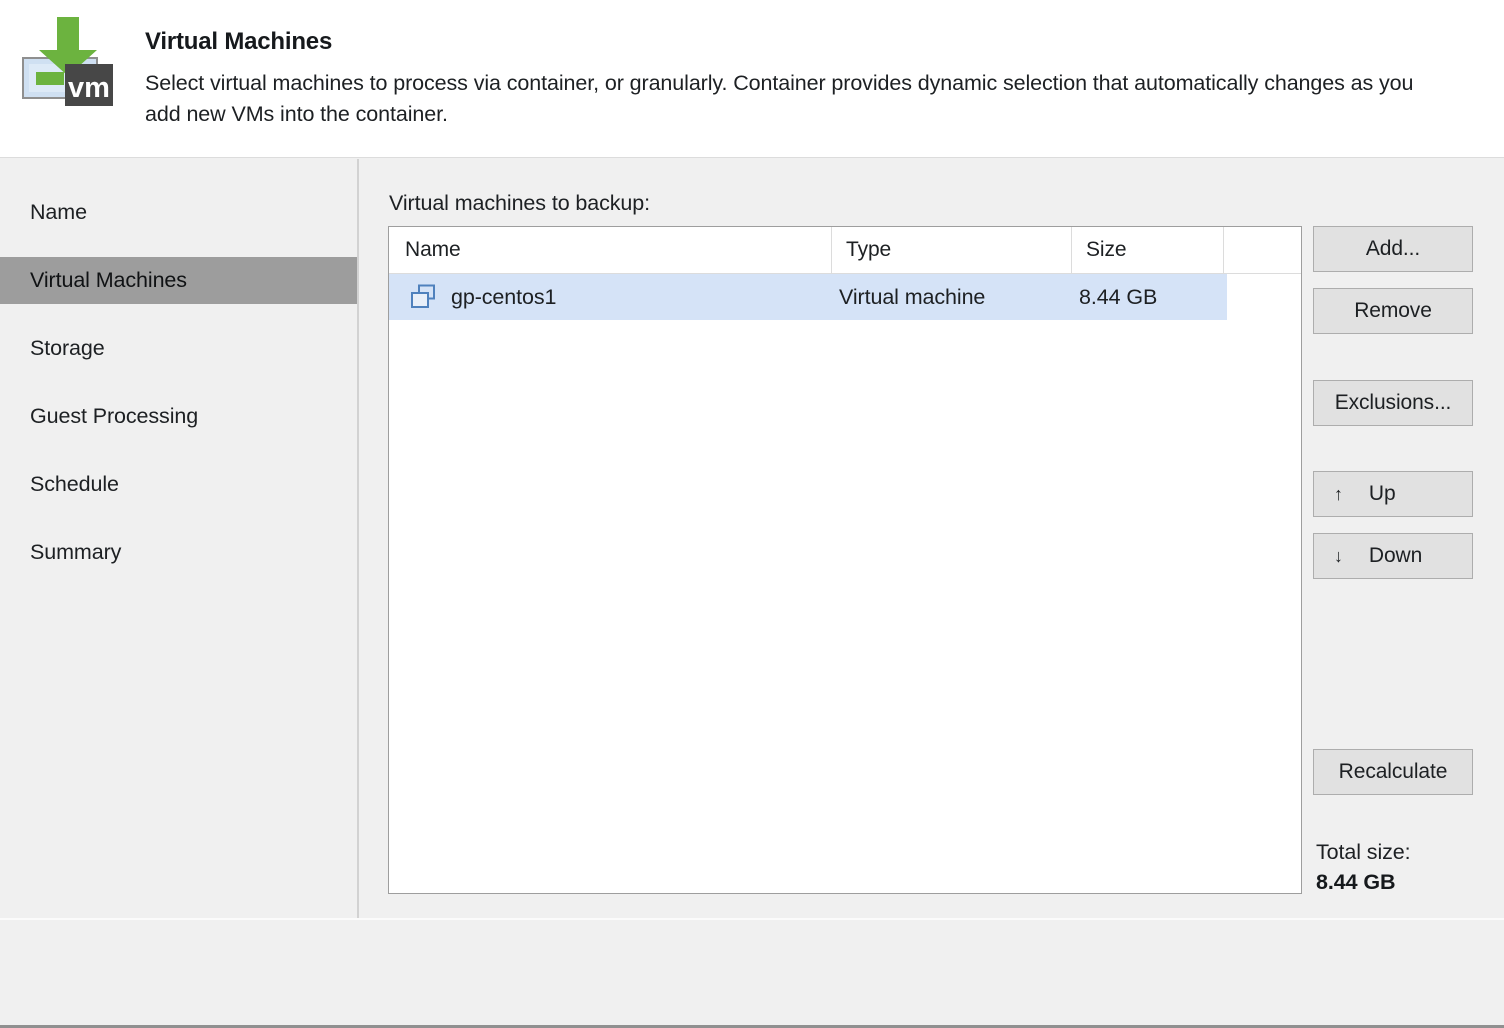 This screenshot has width=1504, height=1028. I want to click on column-header-blank, so click(1262, 250).